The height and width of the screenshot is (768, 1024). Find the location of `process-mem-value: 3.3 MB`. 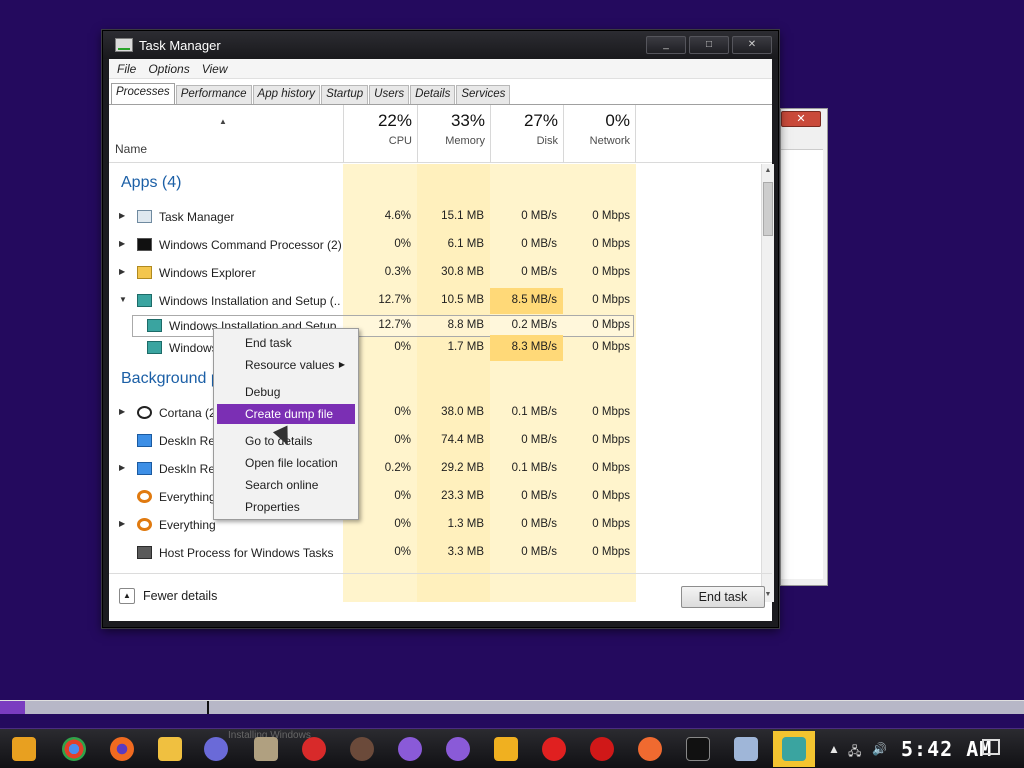

process-mem-value: 3.3 MB is located at coordinates (465, 552).